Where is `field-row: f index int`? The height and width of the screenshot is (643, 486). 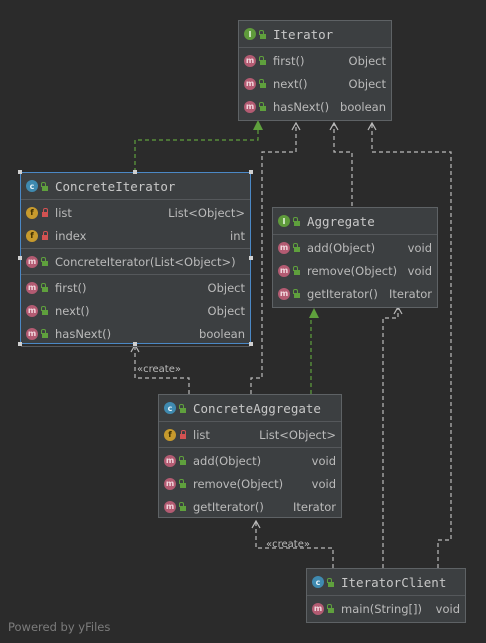
field-row: f index int is located at coordinates (135, 235).